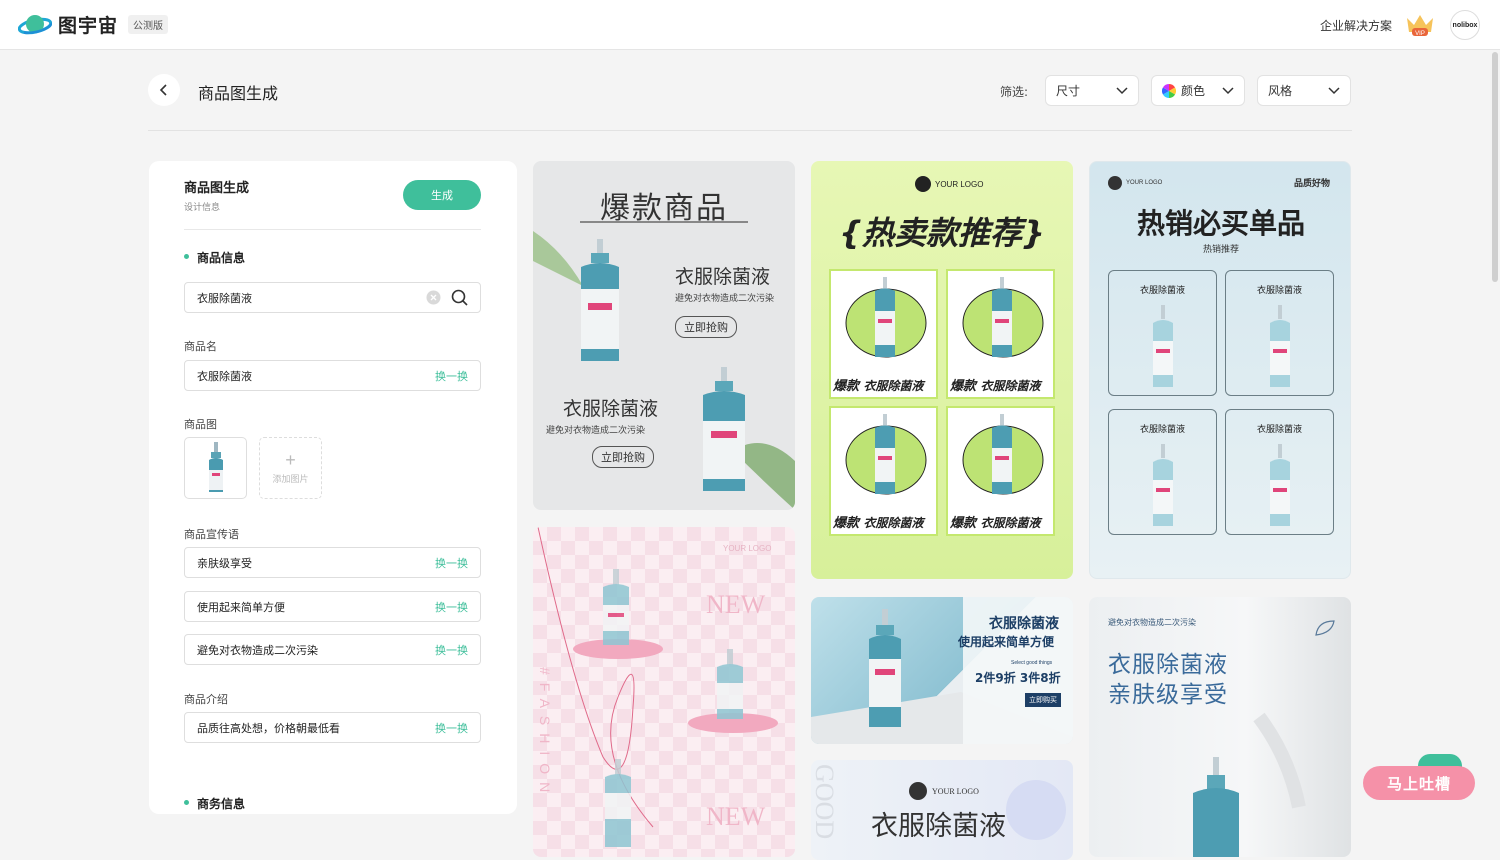 This screenshot has height=860, width=1500. Describe the element at coordinates (290, 459) in the screenshot. I see `plus-icon: +` at that location.